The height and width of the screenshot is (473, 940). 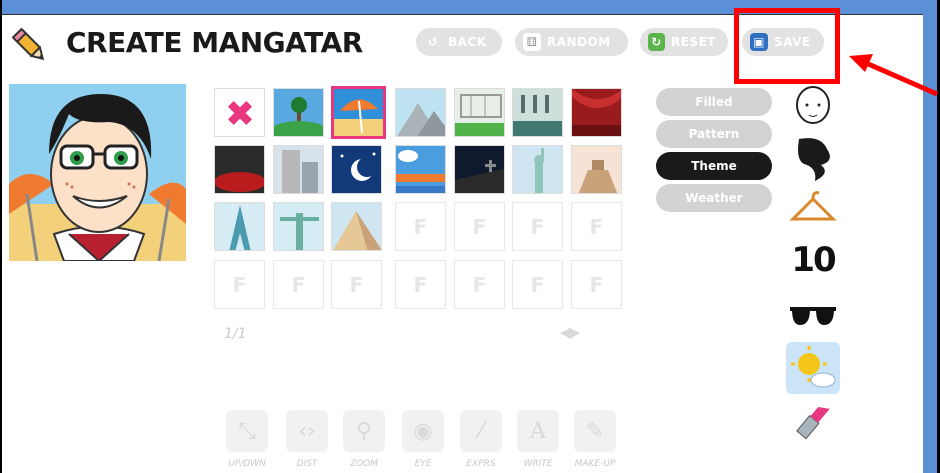 What do you see at coordinates (481, 431) in the screenshot?
I see `expression-icon: ⁄` at bounding box center [481, 431].